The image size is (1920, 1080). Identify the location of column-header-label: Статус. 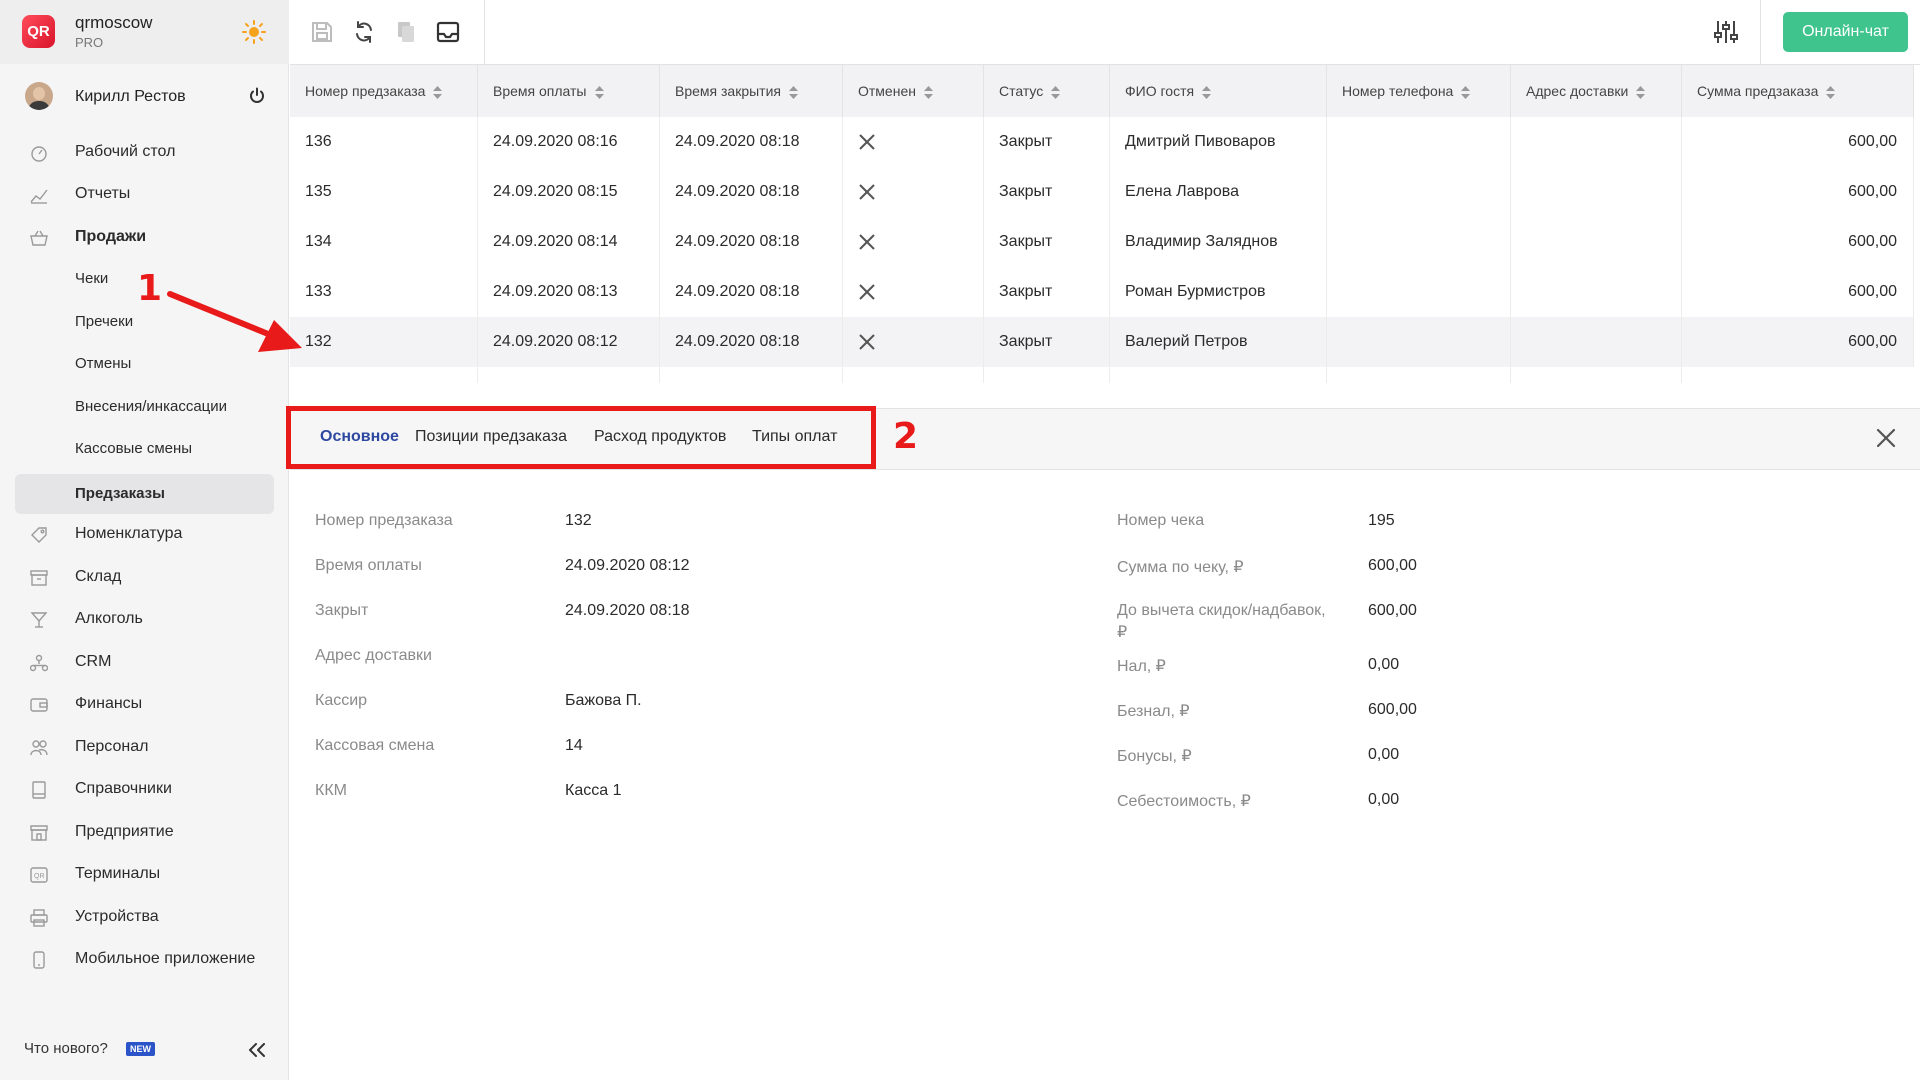
(1021, 91).